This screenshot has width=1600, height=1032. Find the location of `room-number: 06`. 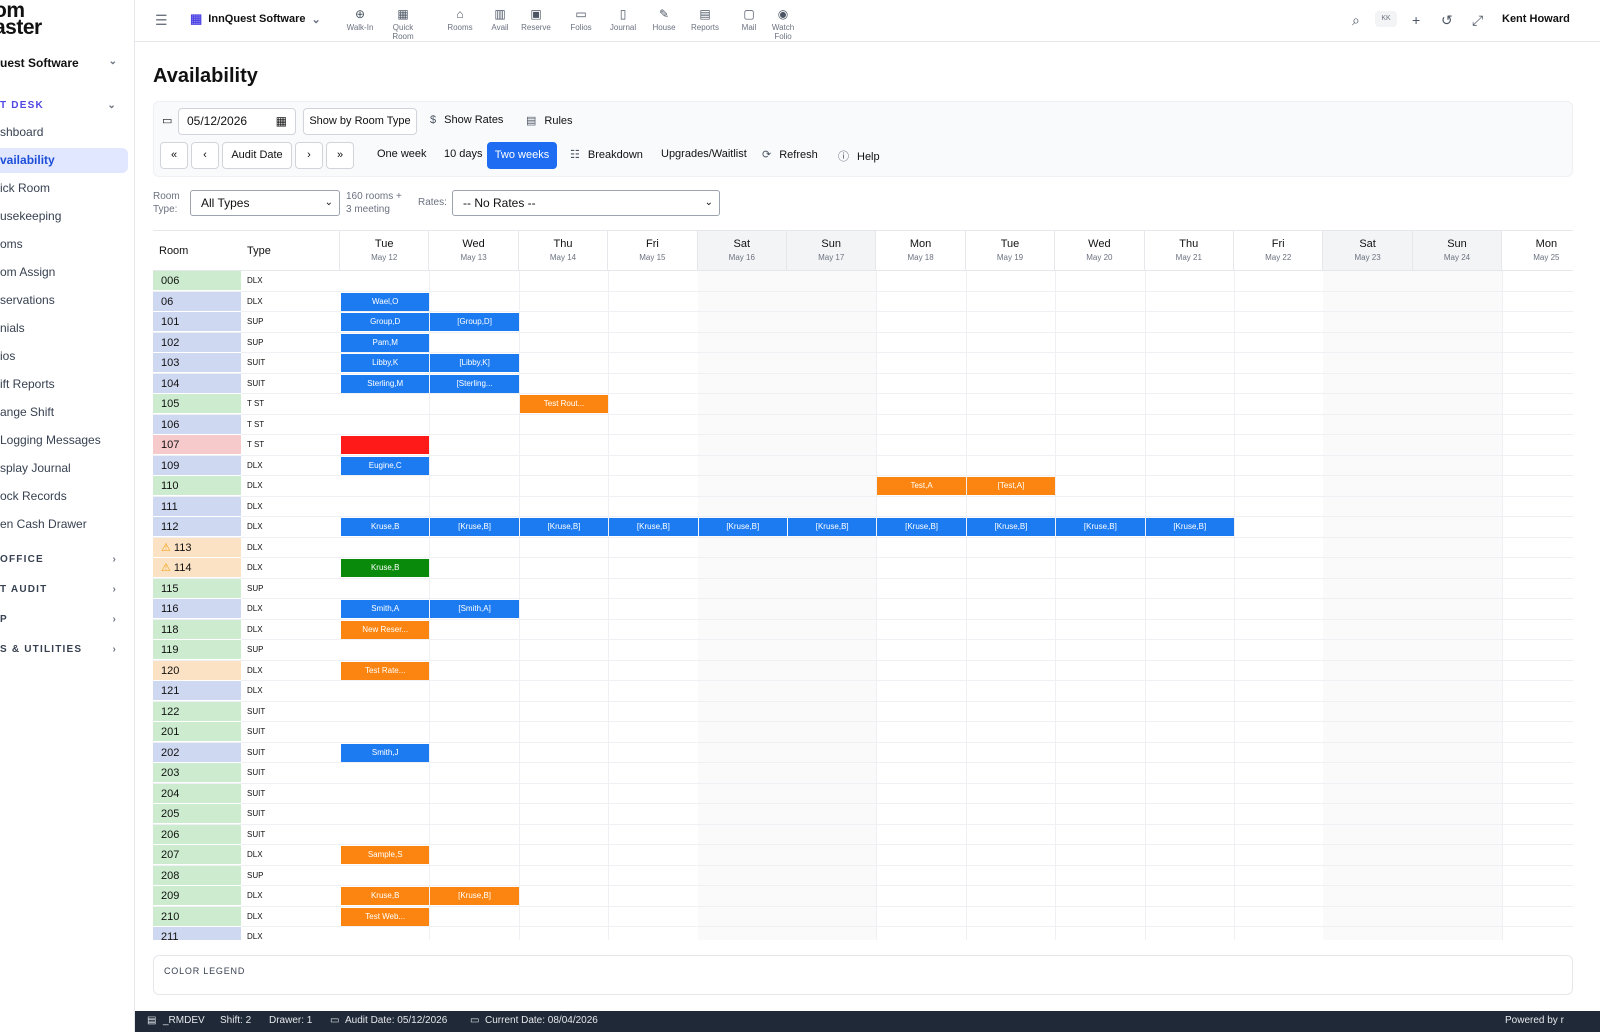

room-number: 06 is located at coordinates (197, 301).